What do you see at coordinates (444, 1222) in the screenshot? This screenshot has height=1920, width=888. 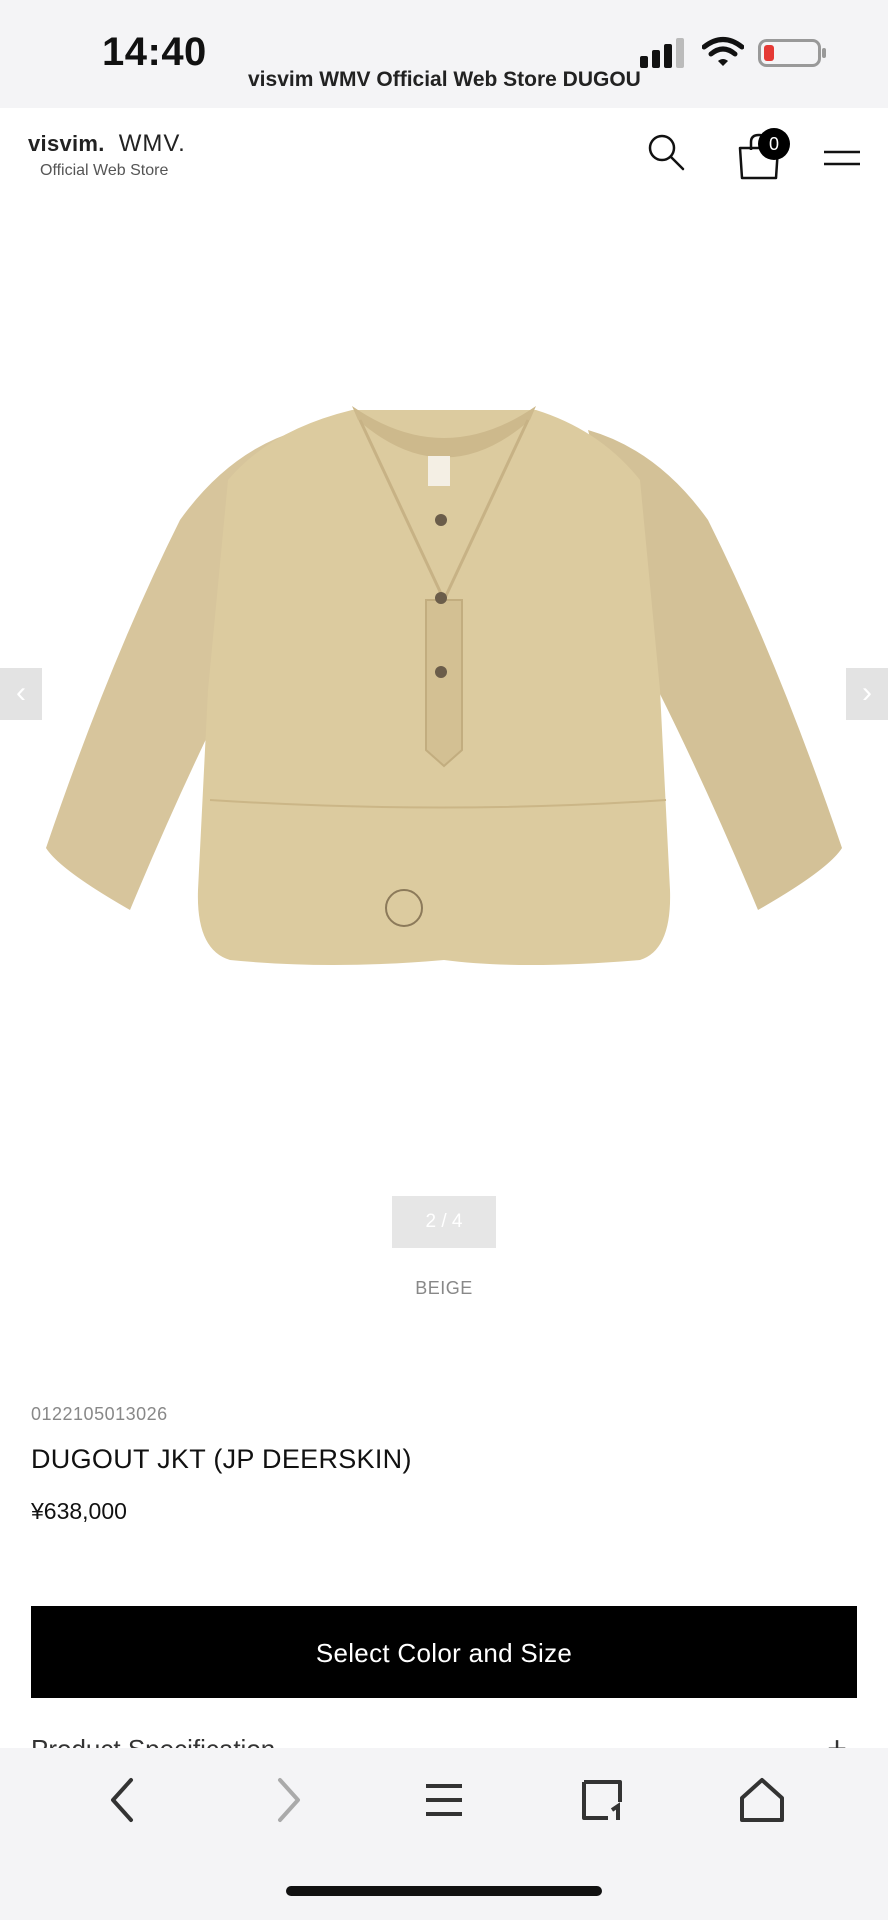 I see `image-pager: 2 / 4` at bounding box center [444, 1222].